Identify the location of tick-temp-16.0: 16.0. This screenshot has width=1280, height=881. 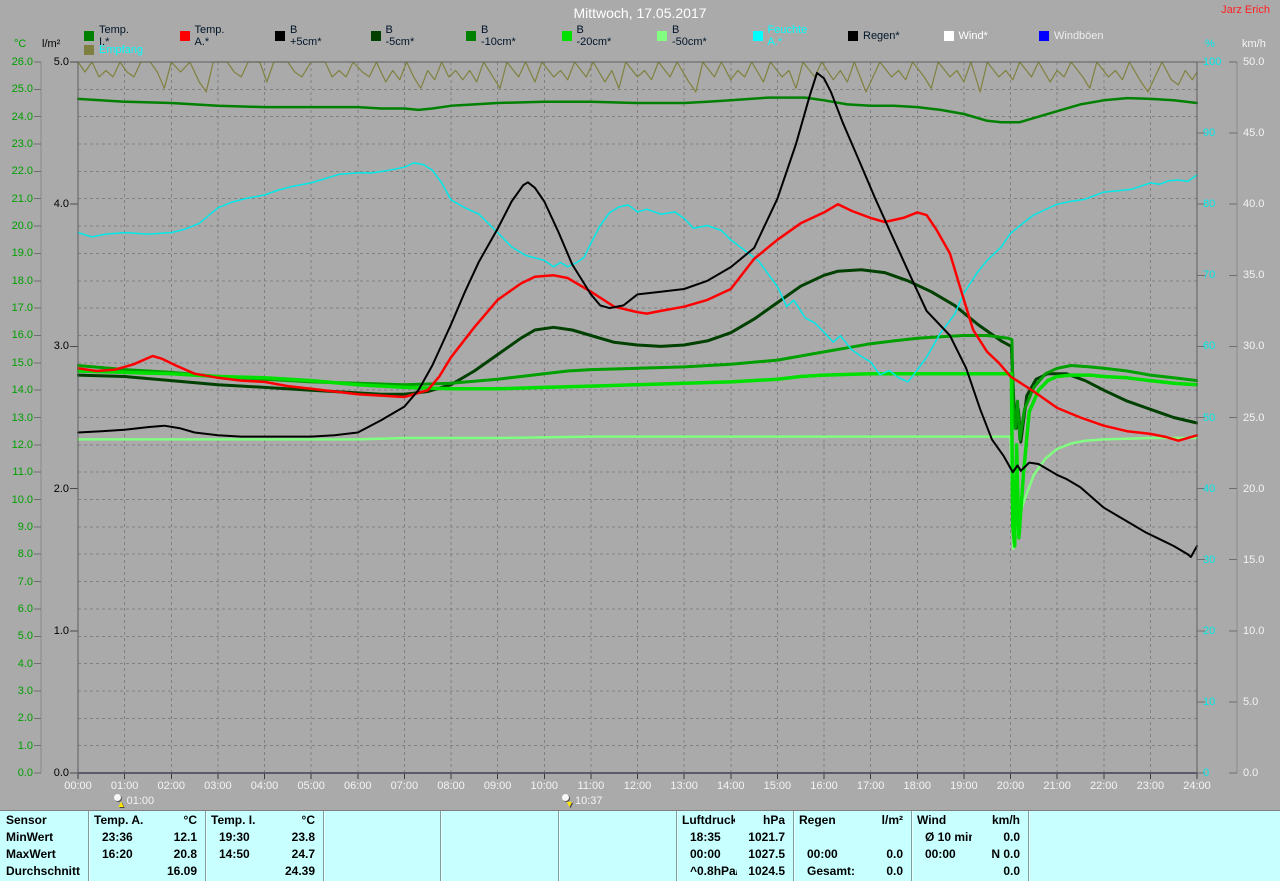
(22, 335).